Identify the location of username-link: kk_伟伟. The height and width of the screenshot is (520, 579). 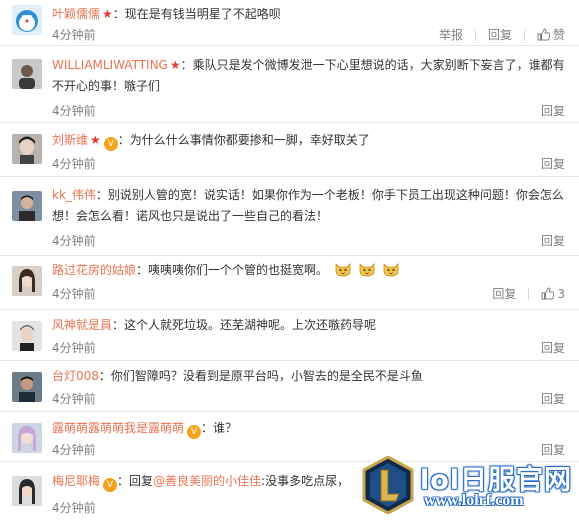
(74, 195).